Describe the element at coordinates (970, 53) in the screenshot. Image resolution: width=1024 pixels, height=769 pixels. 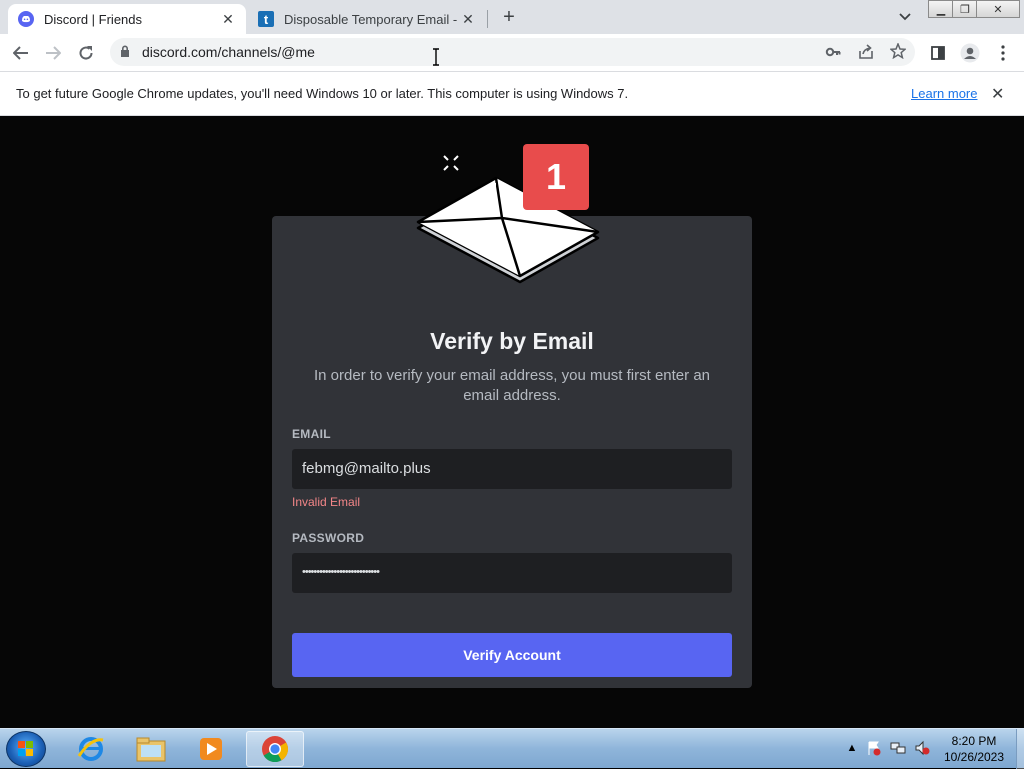
I see `profile-avatar-icon` at that location.